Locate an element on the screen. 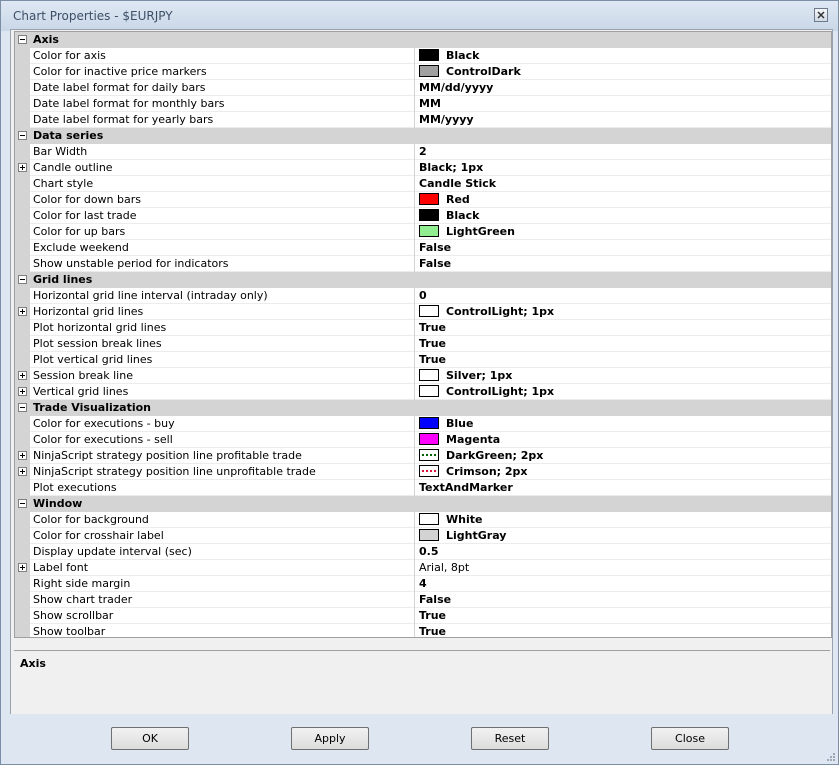 The height and width of the screenshot is (765, 839). property-value: 0 is located at coordinates (625, 296).